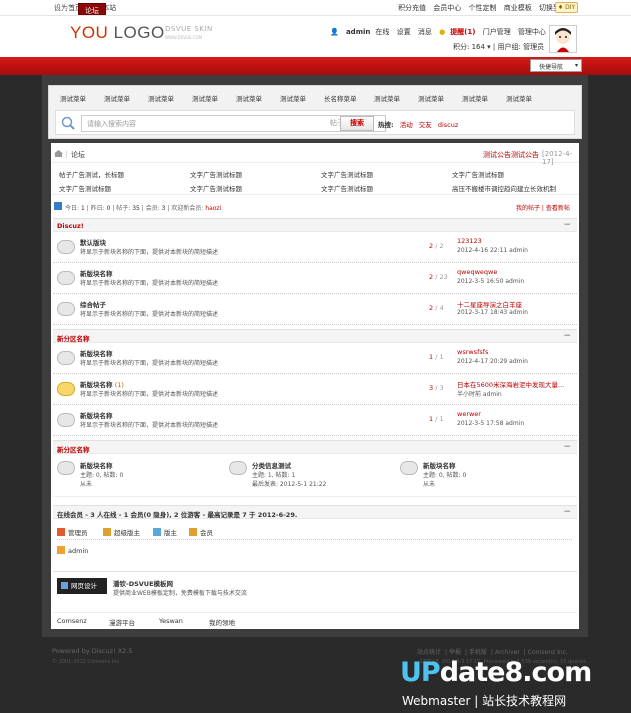 This screenshot has height=713, width=631. What do you see at coordinates (406, 125) in the screenshot?
I see `hot-search-link: 活动` at bounding box center [406, 125].